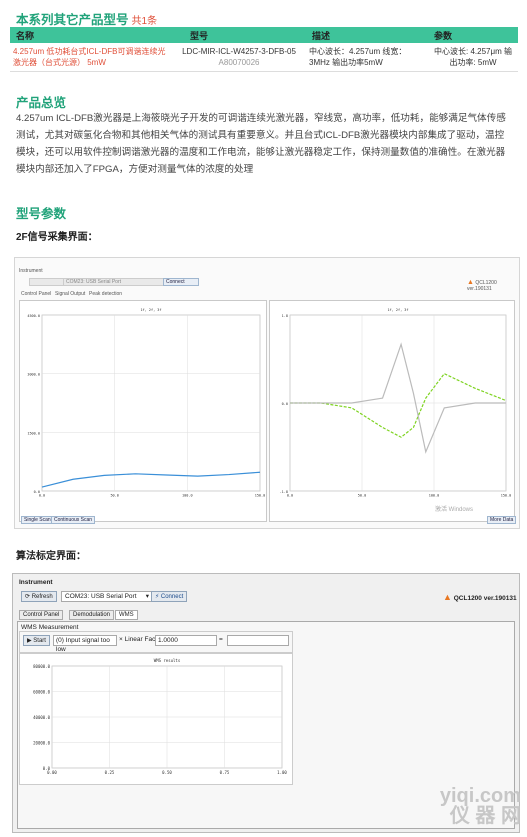  Describe the element at coordinates (485, 816) in the screenshot. I see `watermark-line2: 仪 器 网` at that location.